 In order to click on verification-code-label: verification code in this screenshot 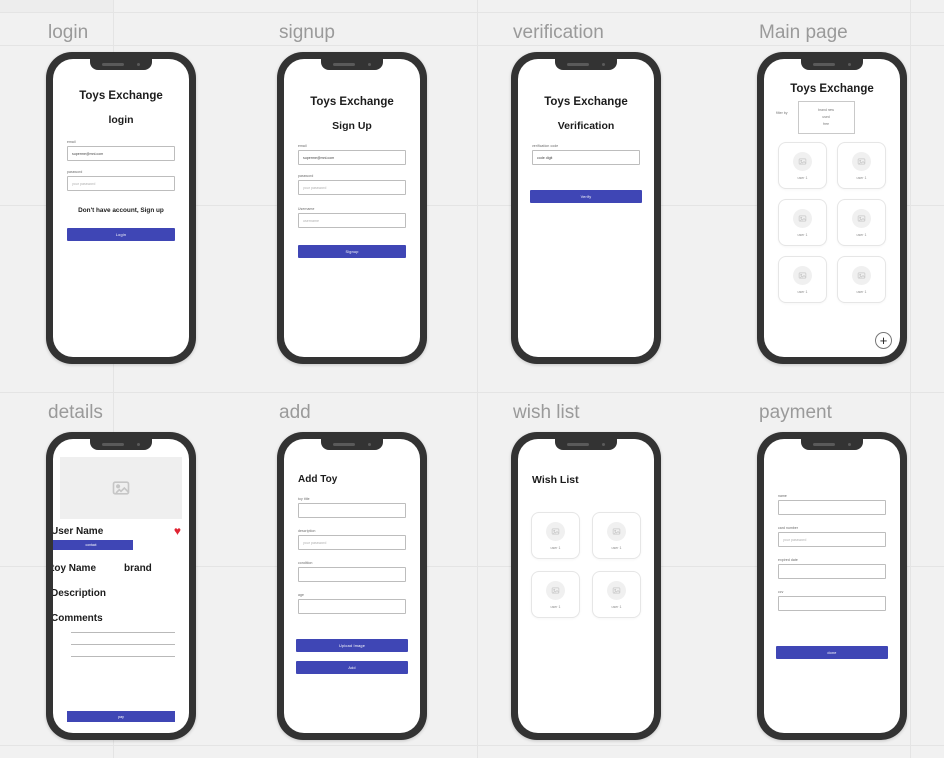, I will do `click(545, 146)`.